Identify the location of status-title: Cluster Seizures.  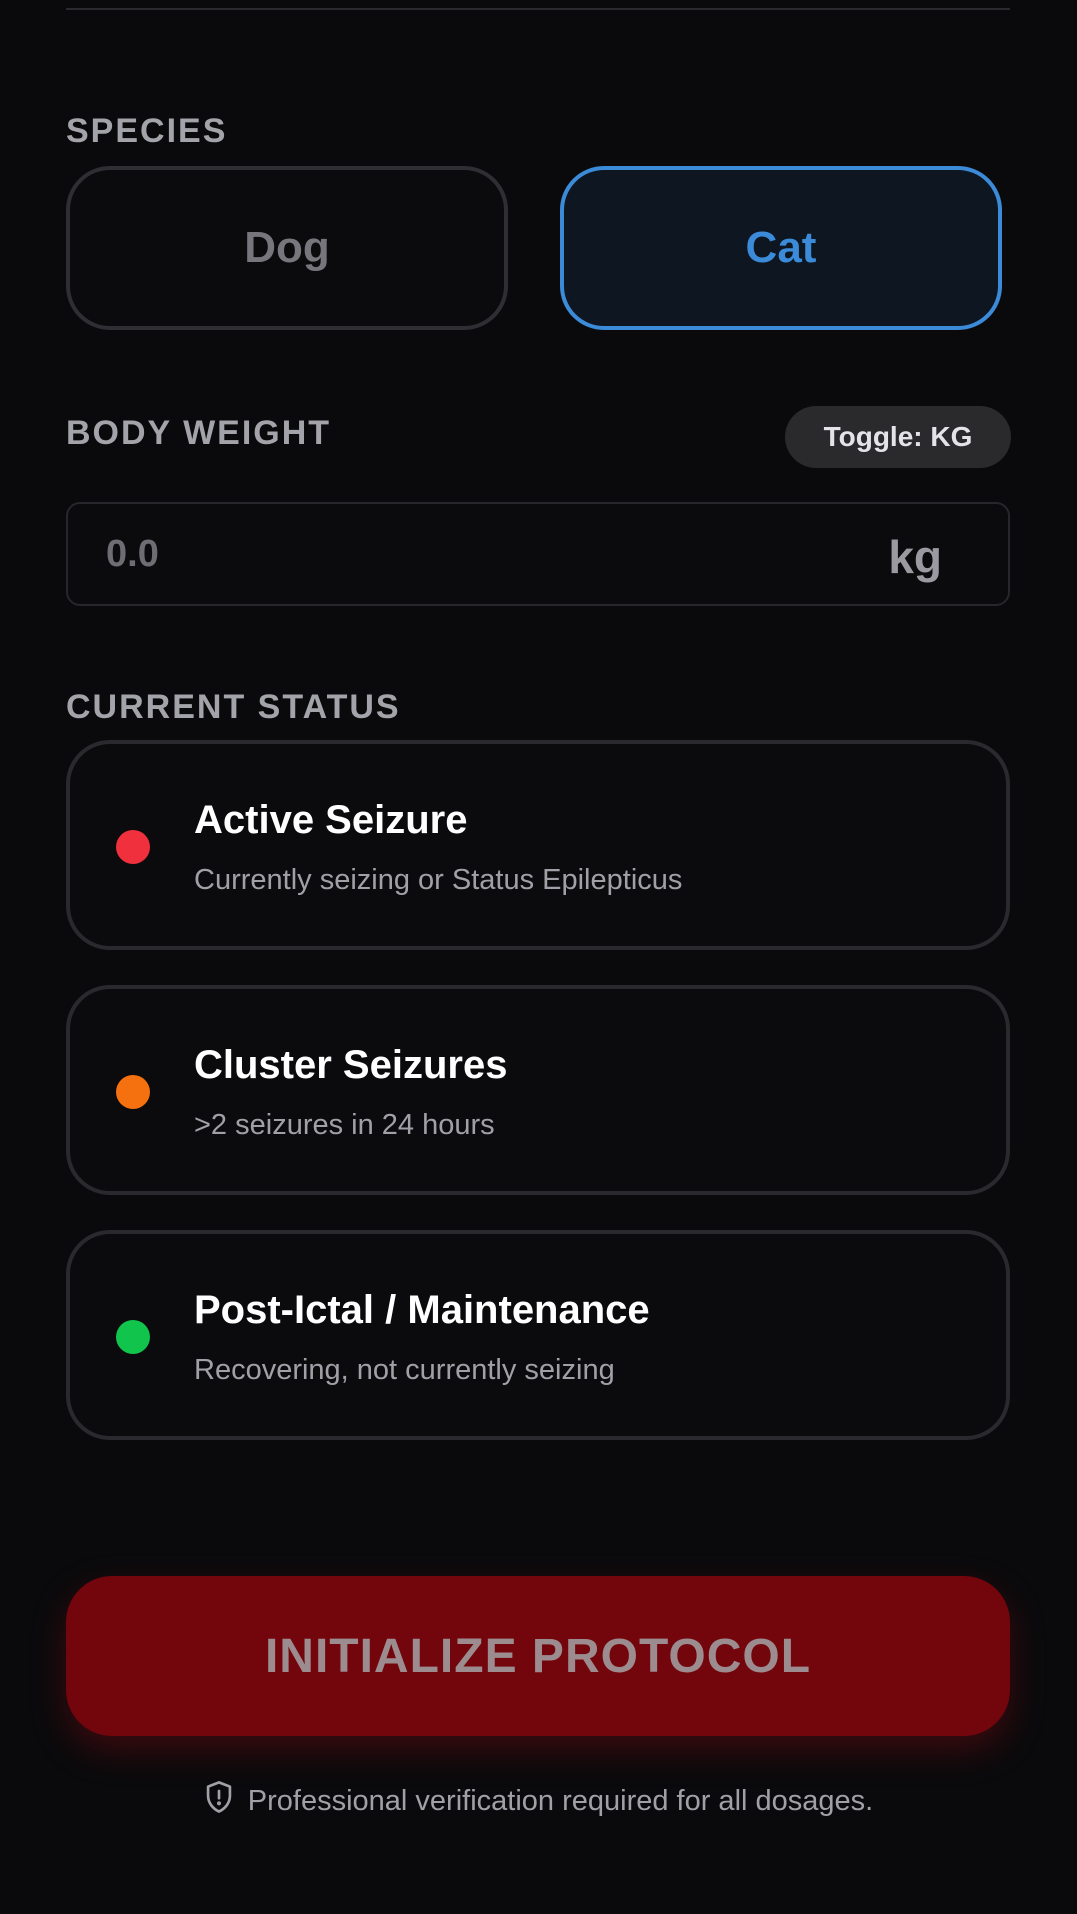
(351, 1065).